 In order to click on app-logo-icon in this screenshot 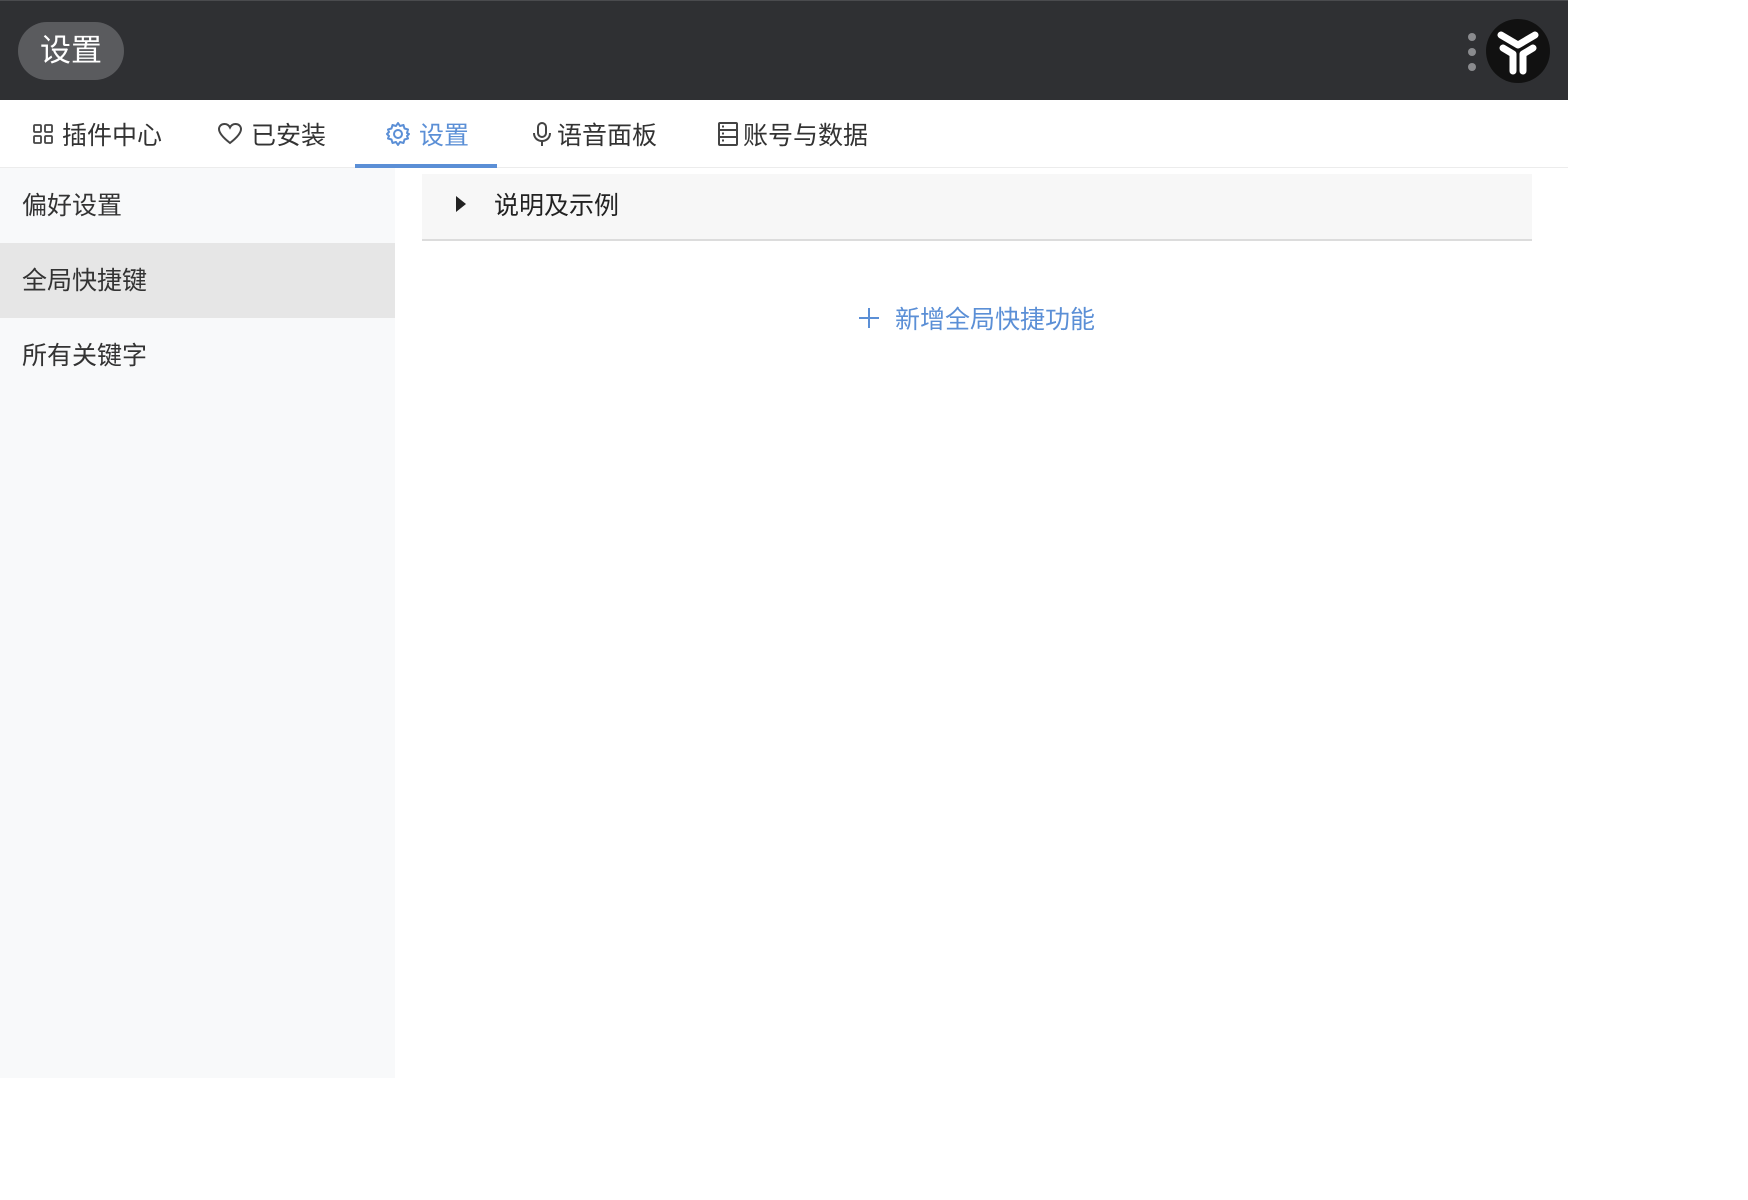, I will do `click(1518, 51)`.